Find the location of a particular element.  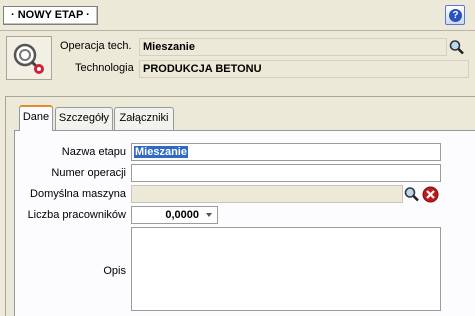

clear-icon is located at coordinates (430, 194).